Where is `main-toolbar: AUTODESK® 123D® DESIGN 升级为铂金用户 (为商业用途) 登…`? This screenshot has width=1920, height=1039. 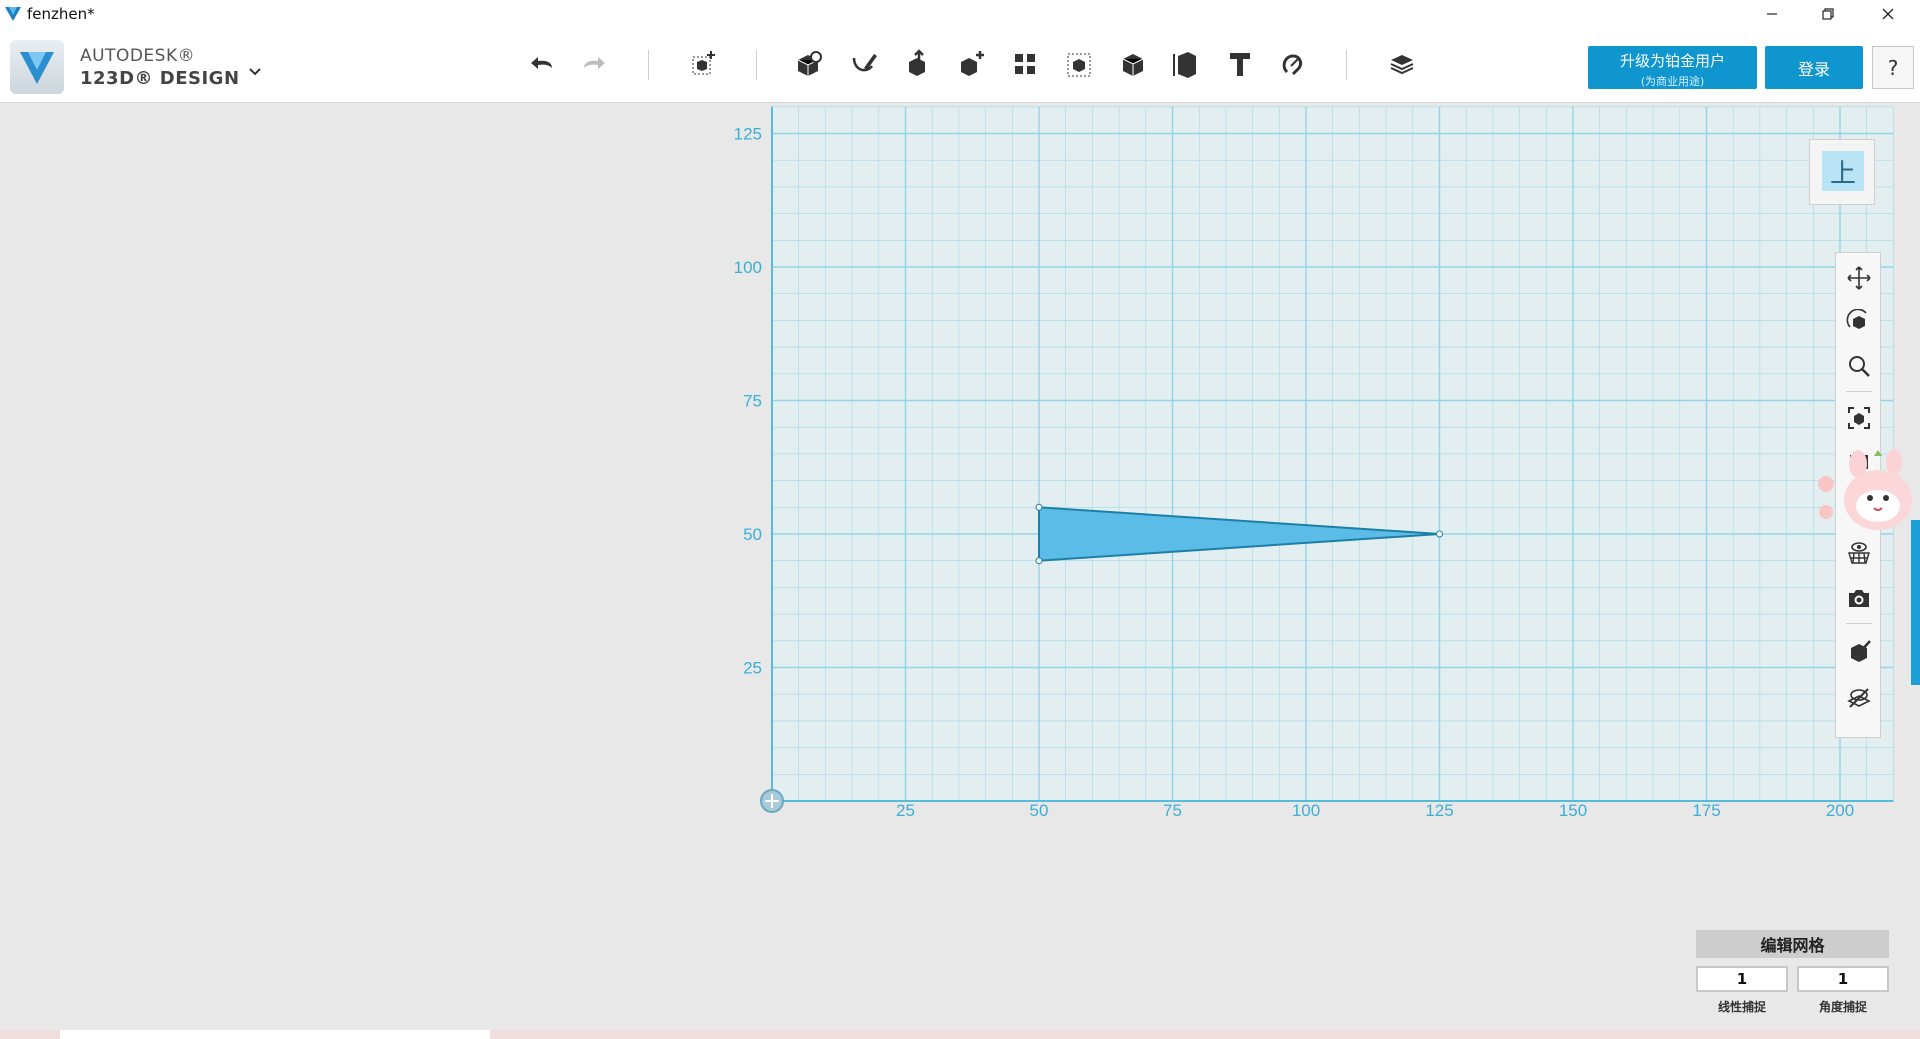
main-toolbar: AUTODESK® 123D® DESIGN 升级为铂金用户 (为商业用途) 登… is located at coordinates (960, 65).